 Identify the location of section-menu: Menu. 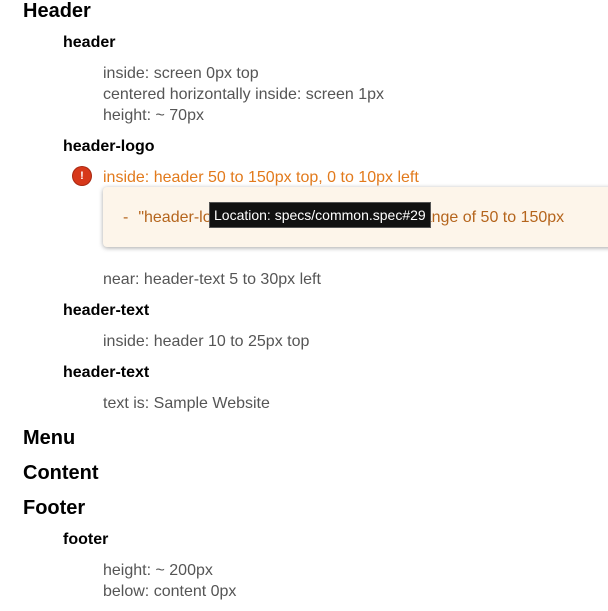
(49, 438).